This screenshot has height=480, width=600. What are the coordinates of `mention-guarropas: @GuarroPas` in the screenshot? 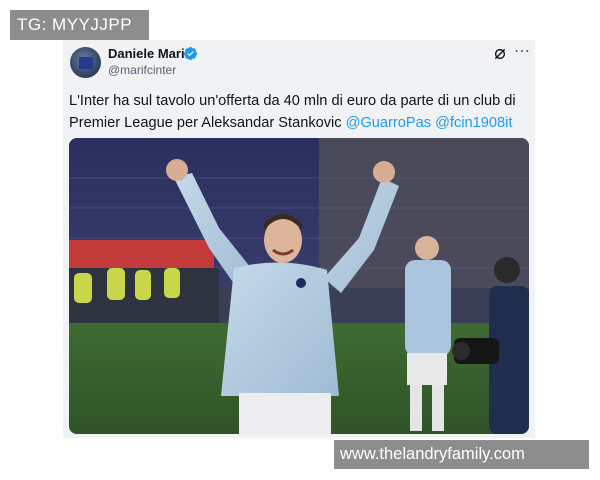 It's located at (388, 123).